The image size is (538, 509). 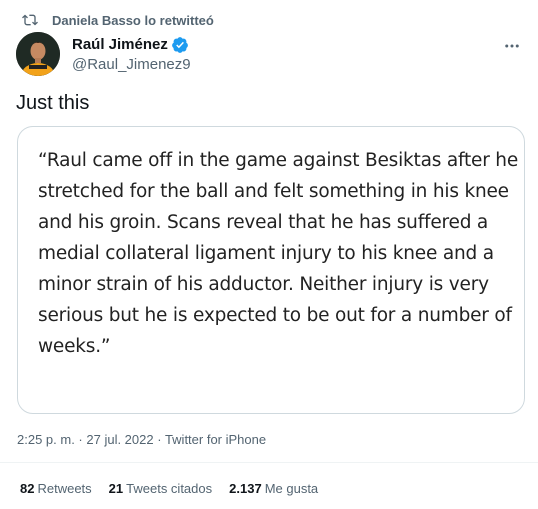 I want to click on retweets-count: 82, so click(x=27, y=488).